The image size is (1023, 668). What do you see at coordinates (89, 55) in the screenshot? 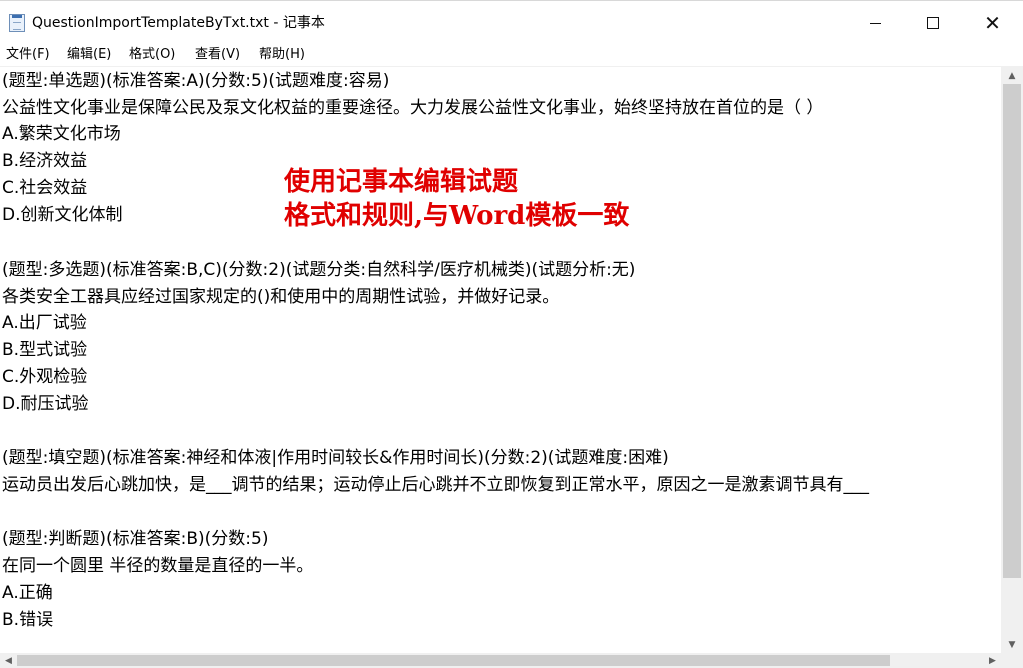
I see `menu-edit: 编辑(E)` at bounding box center [89, 55].